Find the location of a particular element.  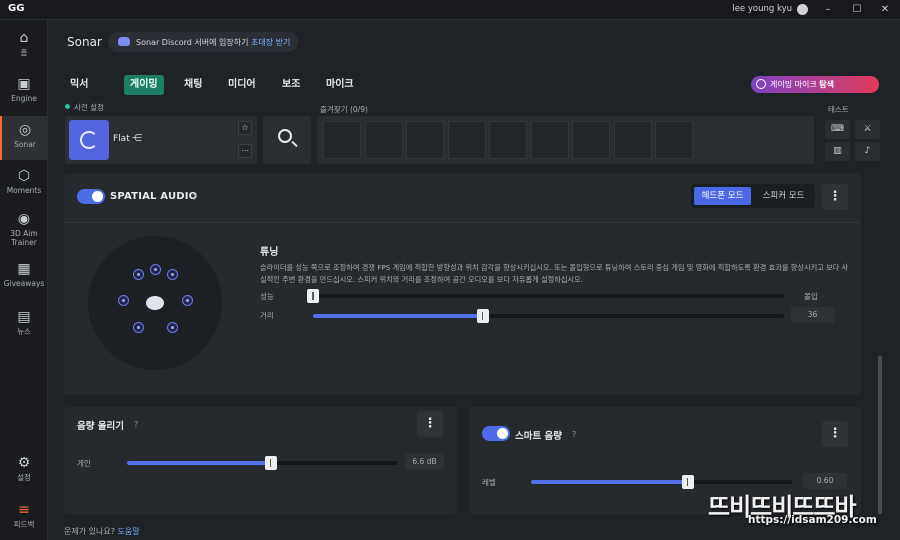

sonar-icon is located at coordinates (89, 140).